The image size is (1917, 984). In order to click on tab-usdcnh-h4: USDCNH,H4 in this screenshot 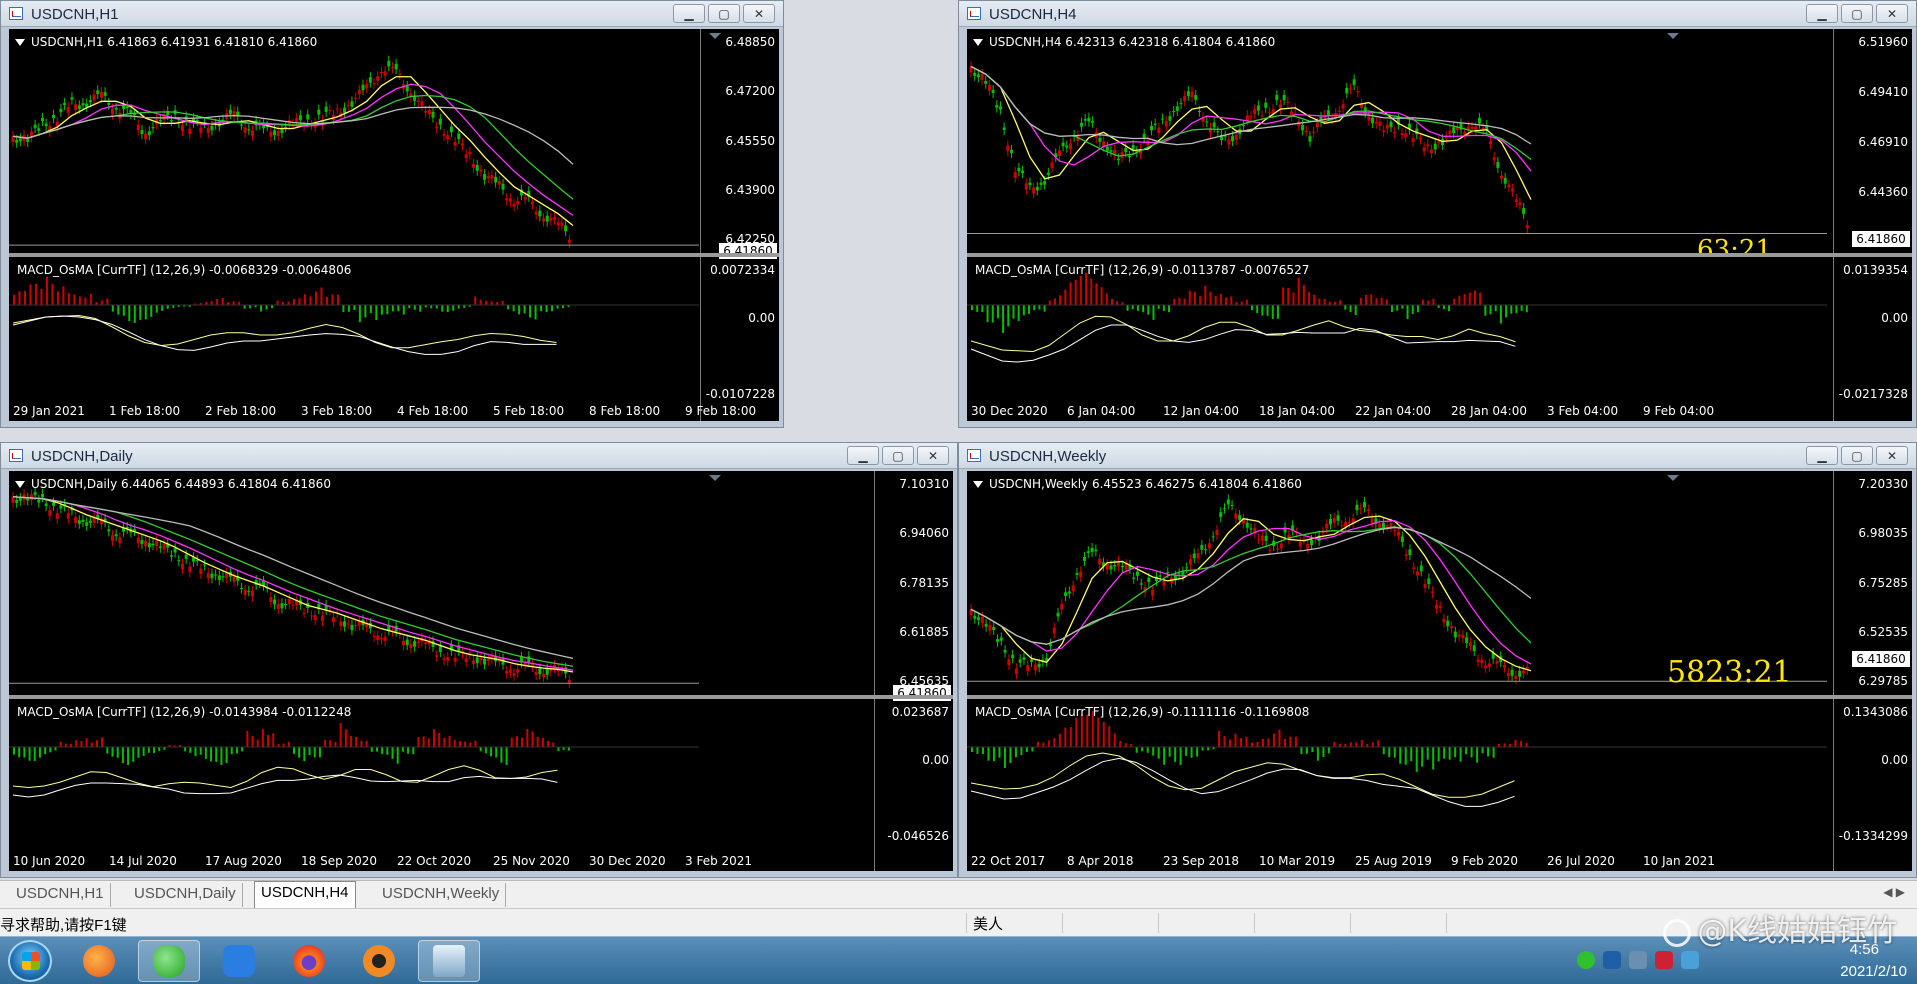, I will do `click(305, 894)`.